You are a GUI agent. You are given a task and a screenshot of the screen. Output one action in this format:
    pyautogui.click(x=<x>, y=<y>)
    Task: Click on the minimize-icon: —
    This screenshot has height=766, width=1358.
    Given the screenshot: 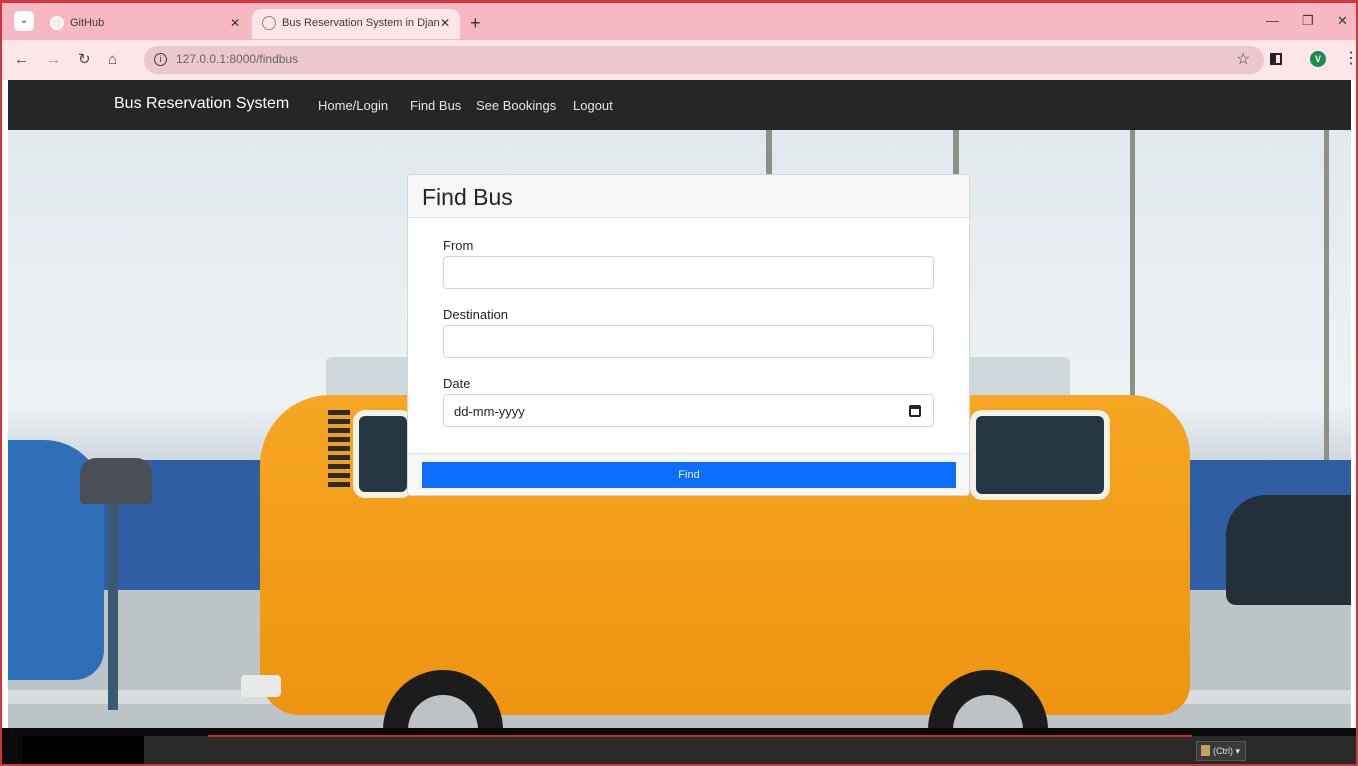 What is the action you would take?
    pyautogui.click(x=1272, y=20)
    